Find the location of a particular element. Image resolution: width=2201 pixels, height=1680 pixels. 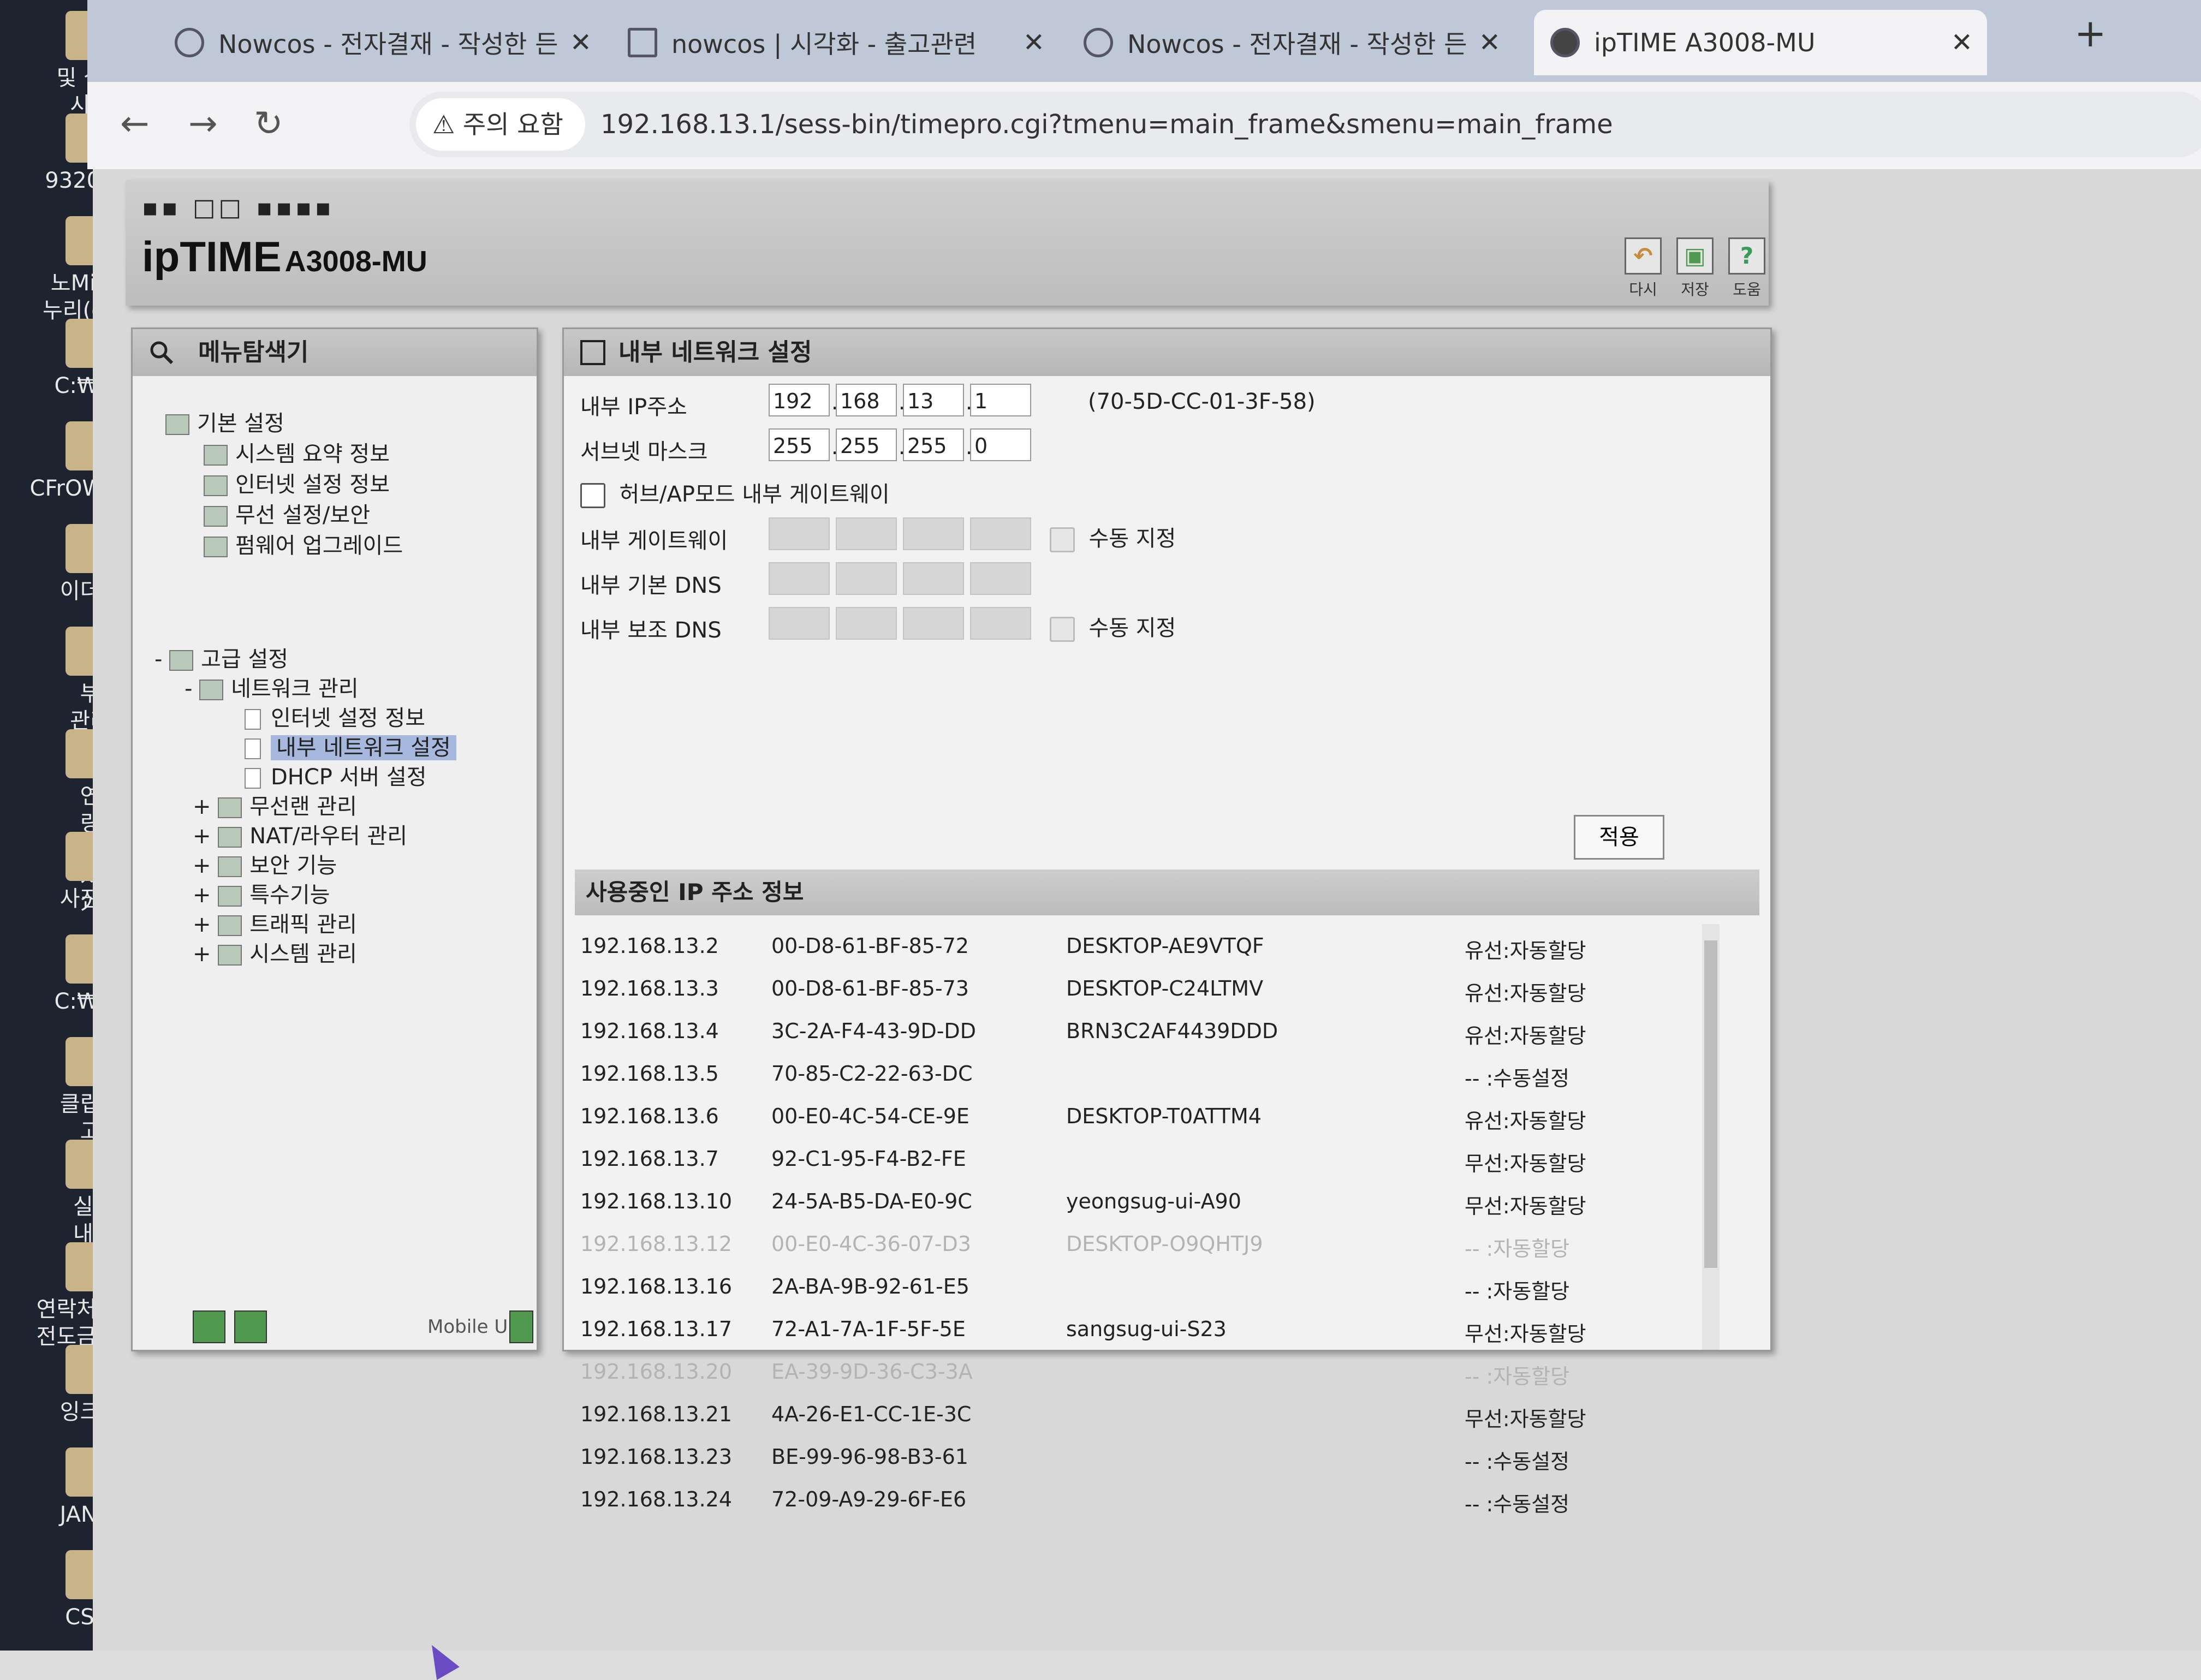

undo-icon: ↶ is located at coordinates (1643, 256).